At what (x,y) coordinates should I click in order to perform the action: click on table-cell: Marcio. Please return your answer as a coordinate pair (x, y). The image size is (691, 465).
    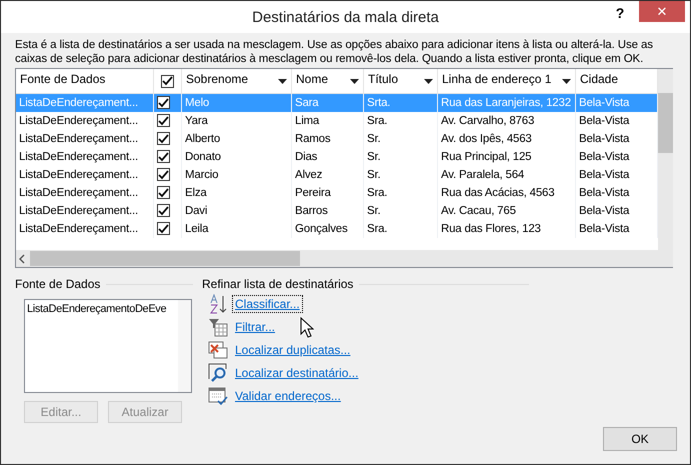
    Looking at the image, I should click on (237, 175).